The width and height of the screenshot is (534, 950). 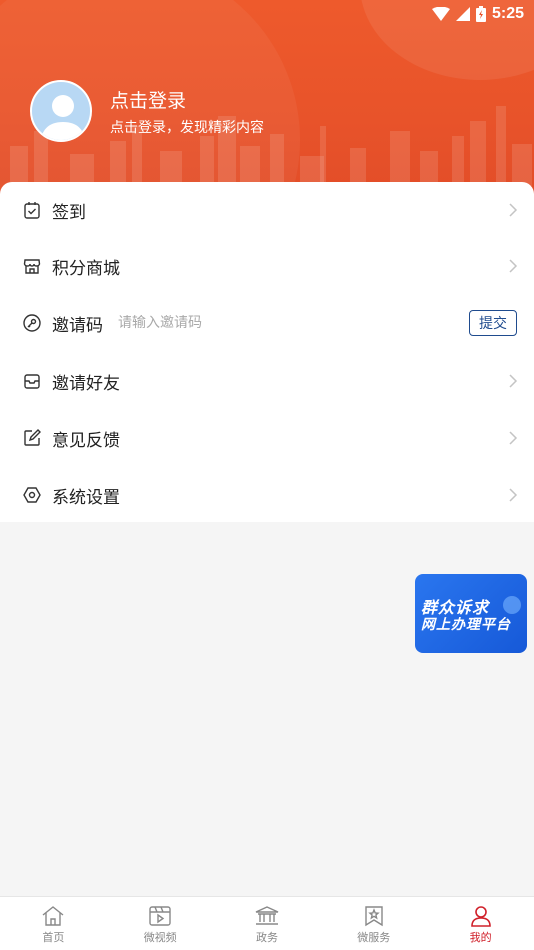 What do you see at coordinates (86, 497) in the screenshot?
I see `menu-label: 系统设置` at bounding box center [86, 497].